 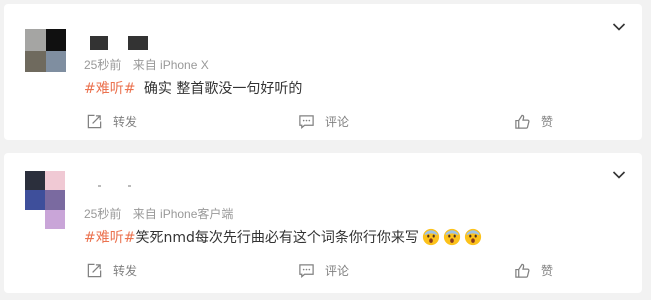 I want to click on post-text: 笑死nmd每次先行曲必有这个词条你行你来写, so click(x=277, y=238).